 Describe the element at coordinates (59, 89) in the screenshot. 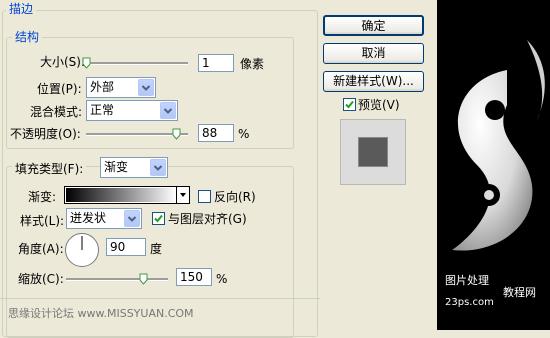

I see `position-label: 位置(P):` at that location.